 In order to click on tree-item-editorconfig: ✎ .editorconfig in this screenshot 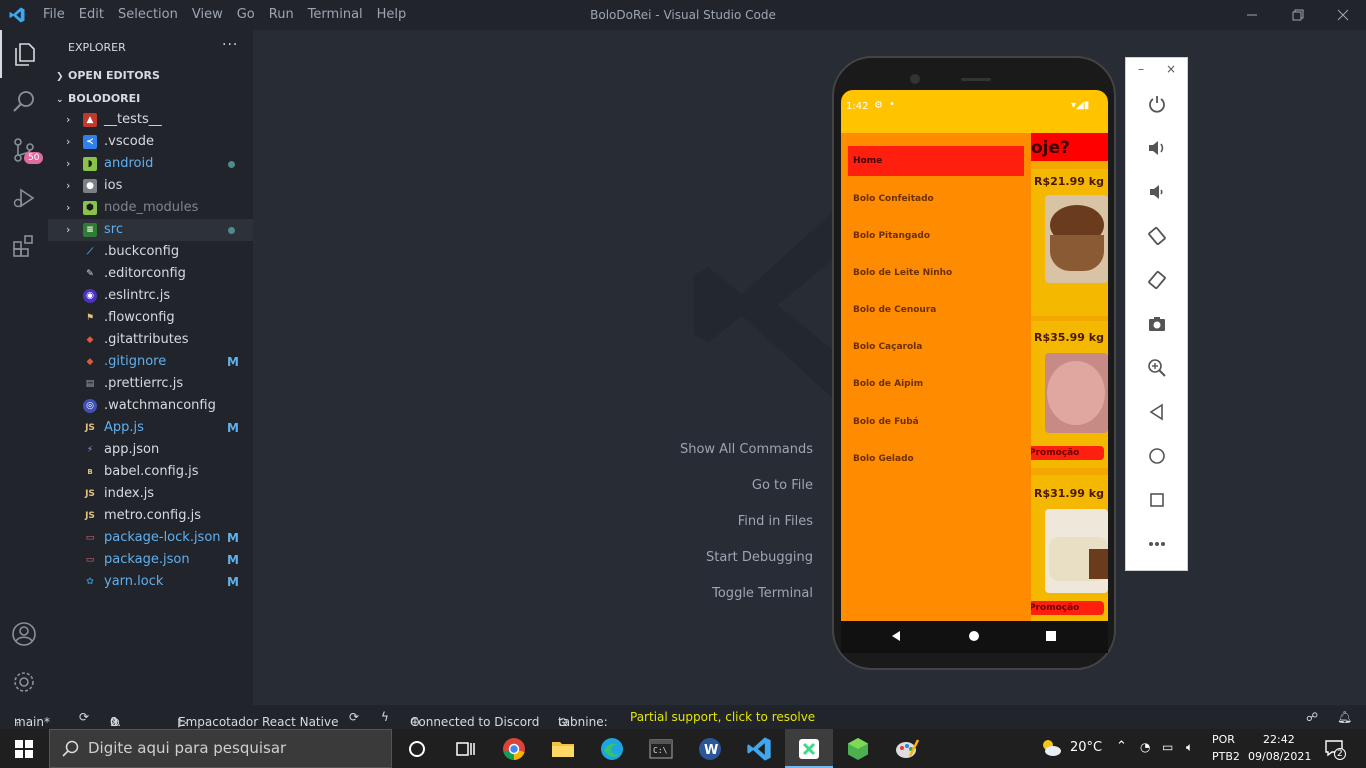, I will do `click(150, 274)`.